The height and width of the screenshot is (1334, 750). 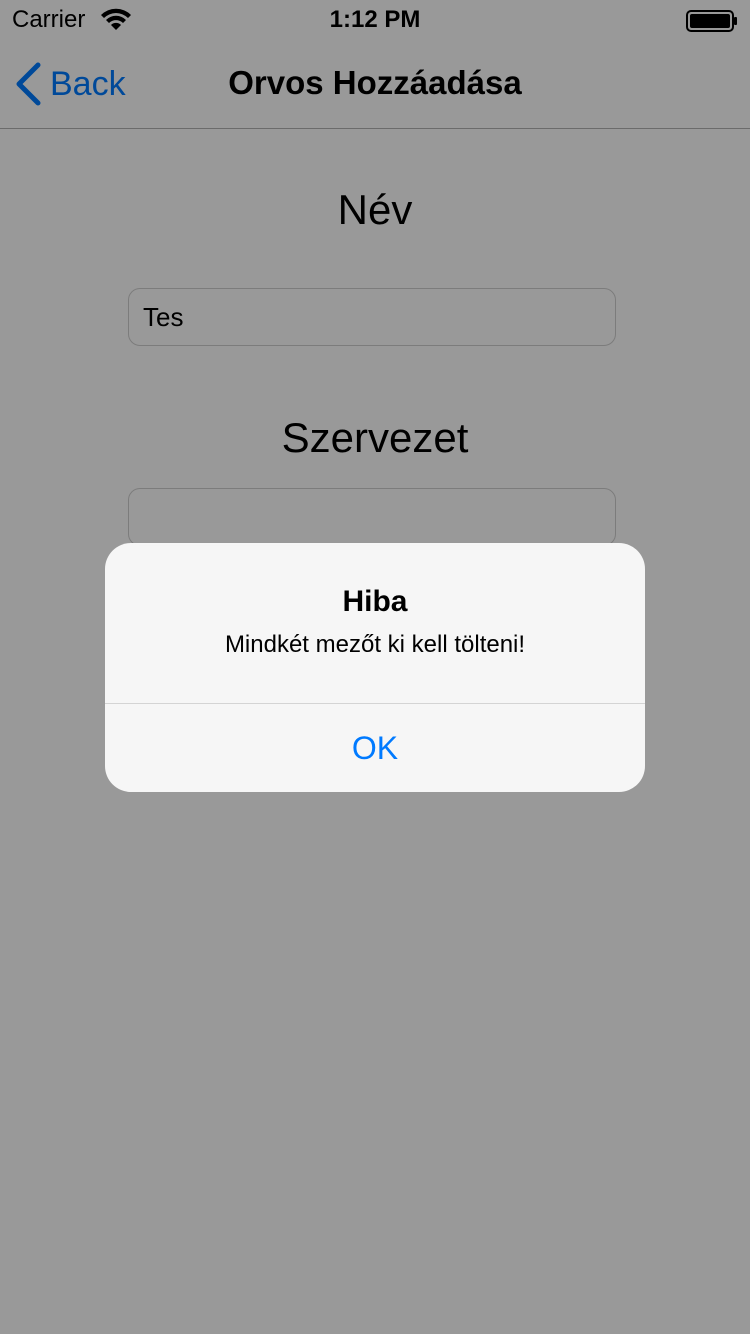 I want to click on alert-message: Mindkét mezőt ki kell tölteni!, so click(x=375, y=644).